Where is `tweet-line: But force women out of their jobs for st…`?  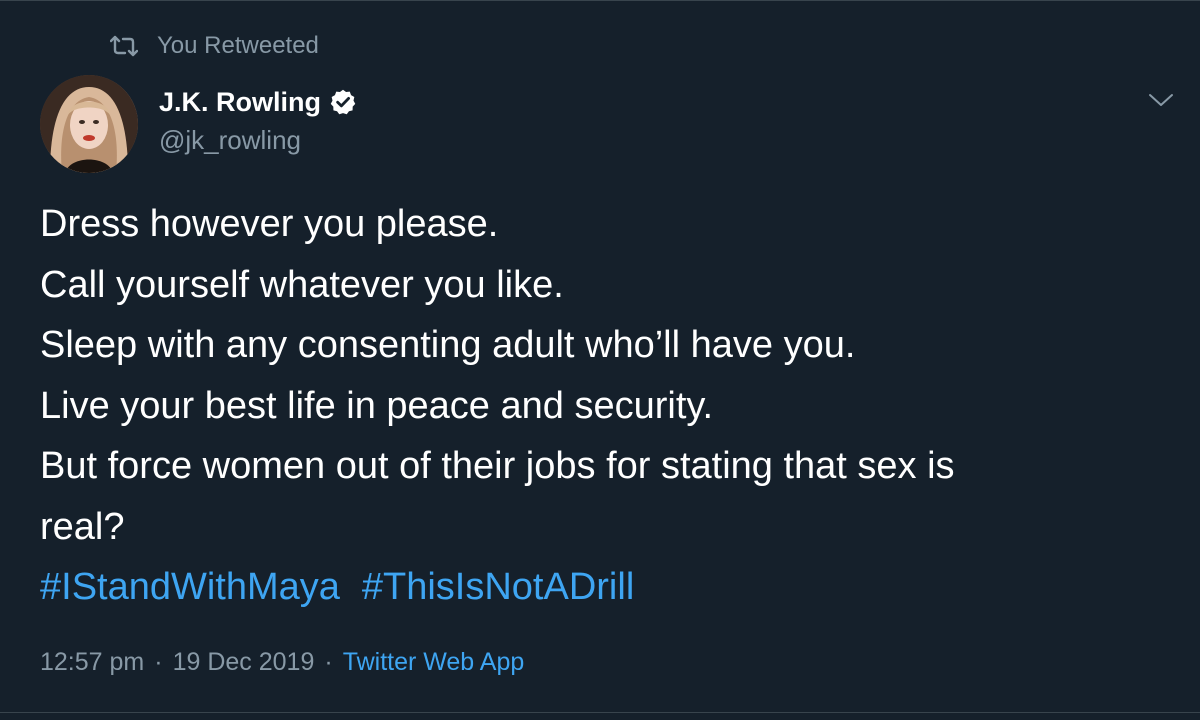 tweet-line: But force women out of their jobs for st… is located at coordinates (497, 466).